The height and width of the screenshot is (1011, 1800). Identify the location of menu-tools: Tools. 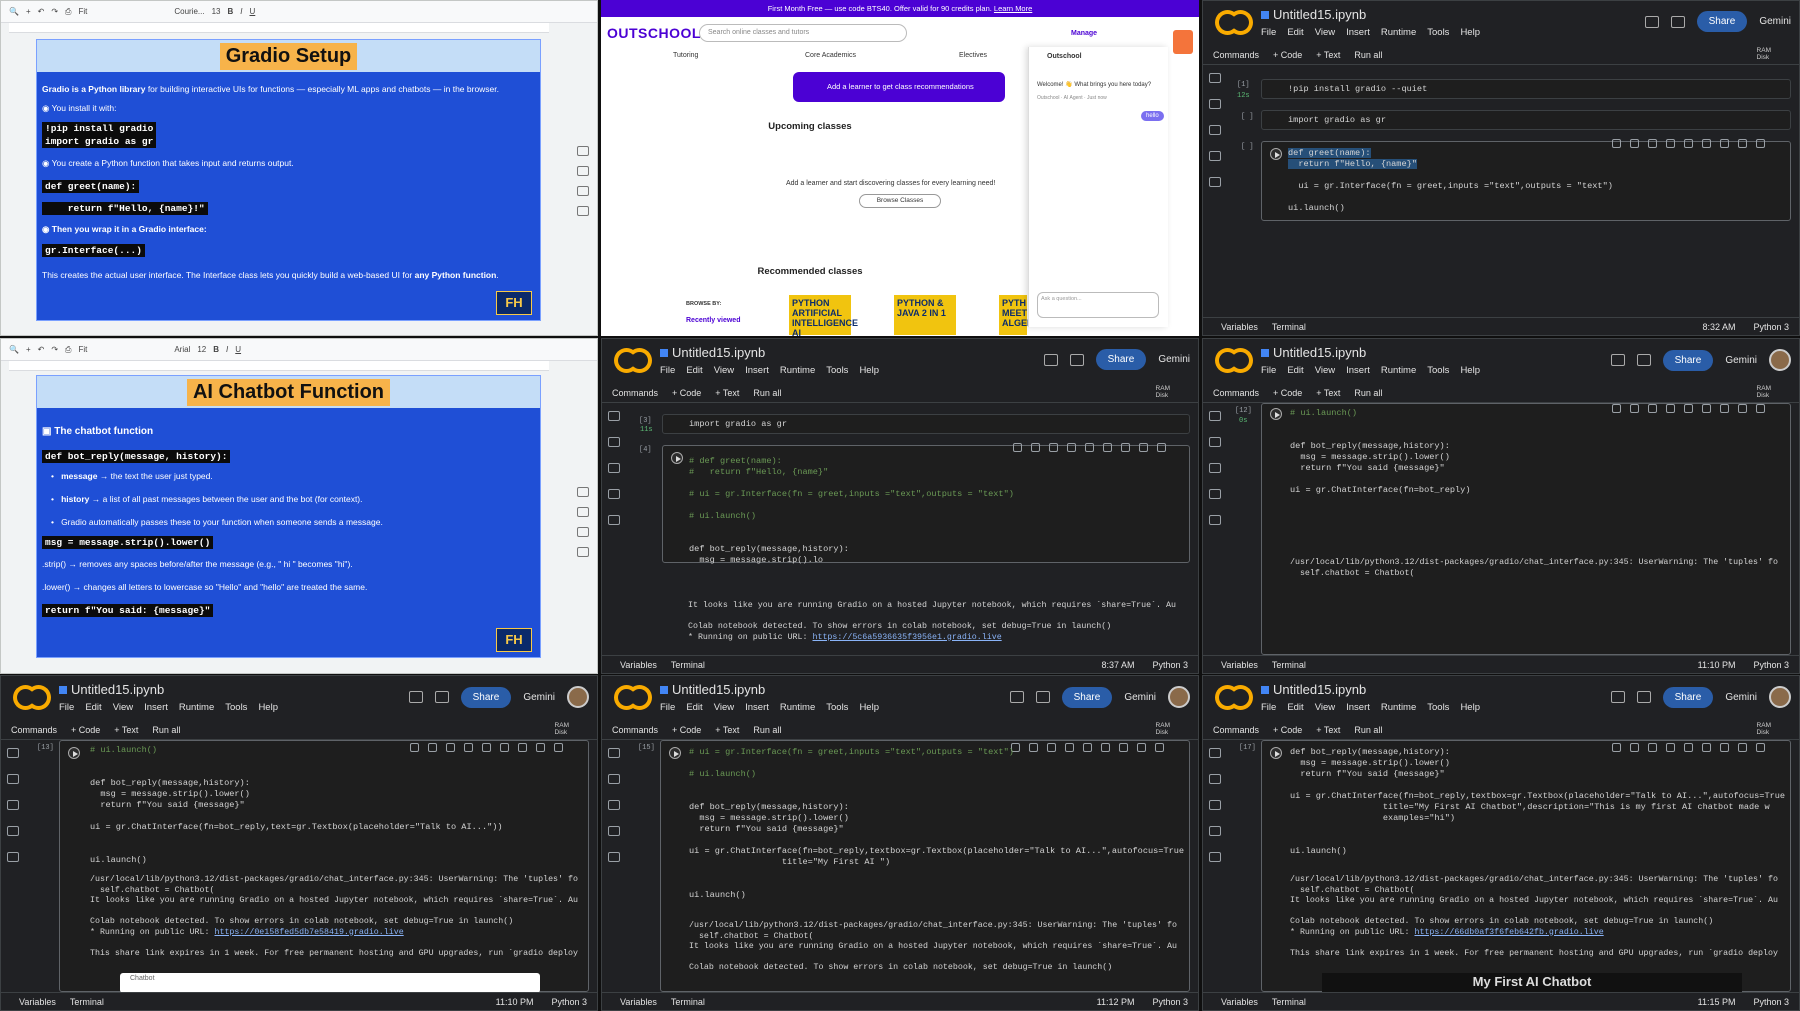
(1438, 32).